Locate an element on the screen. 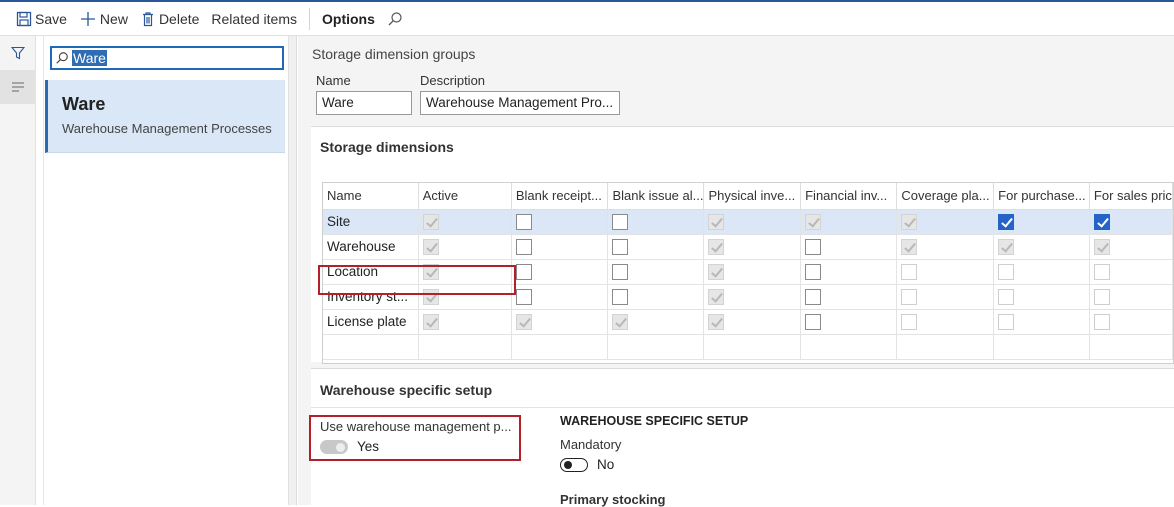 This screenshot has height=507, width=1174. col-header-active: Active is located at coordinates (465, 196).